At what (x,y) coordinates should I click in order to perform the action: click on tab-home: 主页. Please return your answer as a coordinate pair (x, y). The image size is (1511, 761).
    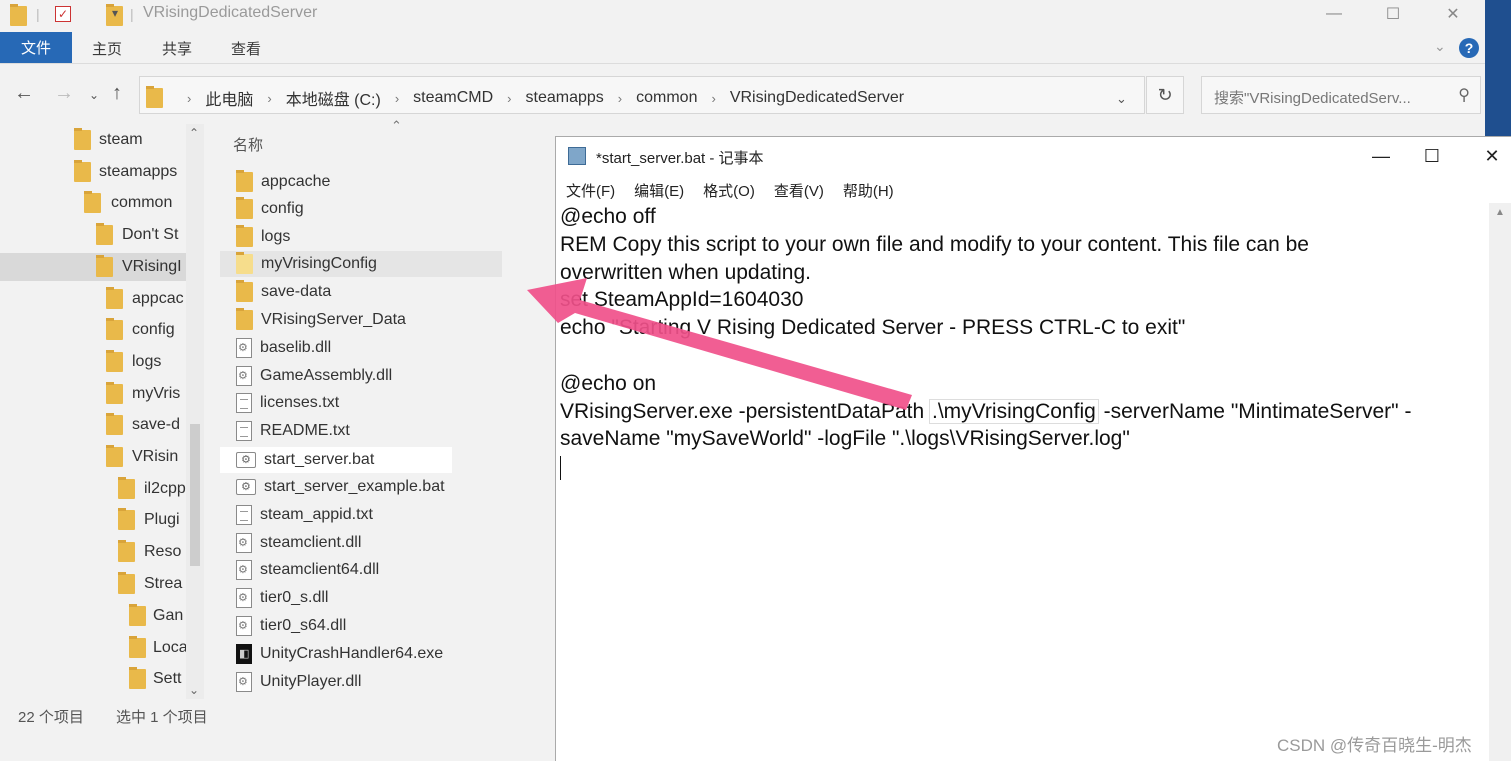
    Looking at the image, I should click on (107, 48).